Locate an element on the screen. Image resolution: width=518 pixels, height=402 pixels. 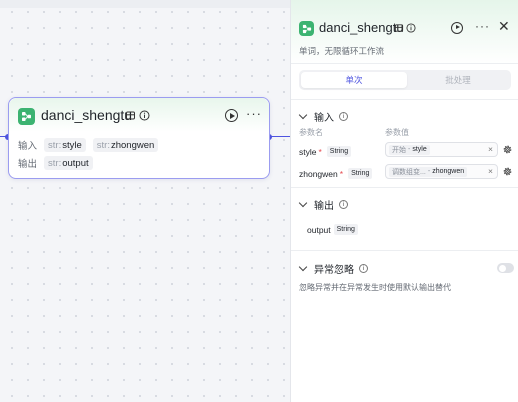
output-type-tag: String is located at coordinates (345, 229).